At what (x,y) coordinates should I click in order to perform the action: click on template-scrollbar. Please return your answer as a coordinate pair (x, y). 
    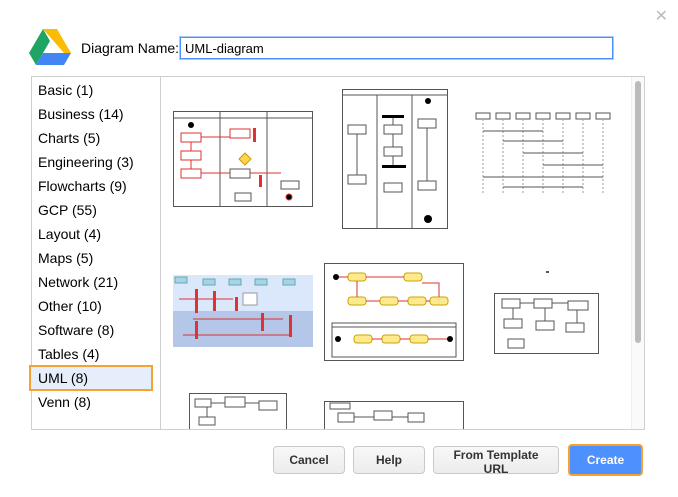
    Looking at the image, I should click on (637, 253).